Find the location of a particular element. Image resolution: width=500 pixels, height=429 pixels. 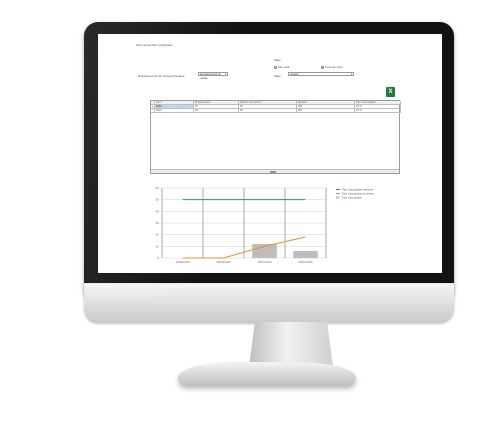

radio-label: Site actif is located at coordinates (283, 67).